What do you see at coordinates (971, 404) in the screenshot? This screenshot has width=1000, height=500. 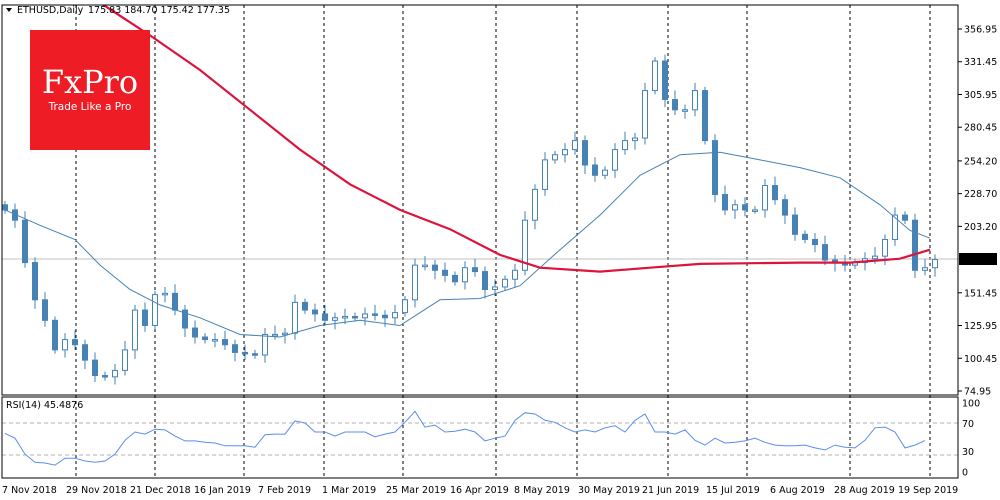 I see `rsi-tick-label: 100` at bounding box center [971, 404].